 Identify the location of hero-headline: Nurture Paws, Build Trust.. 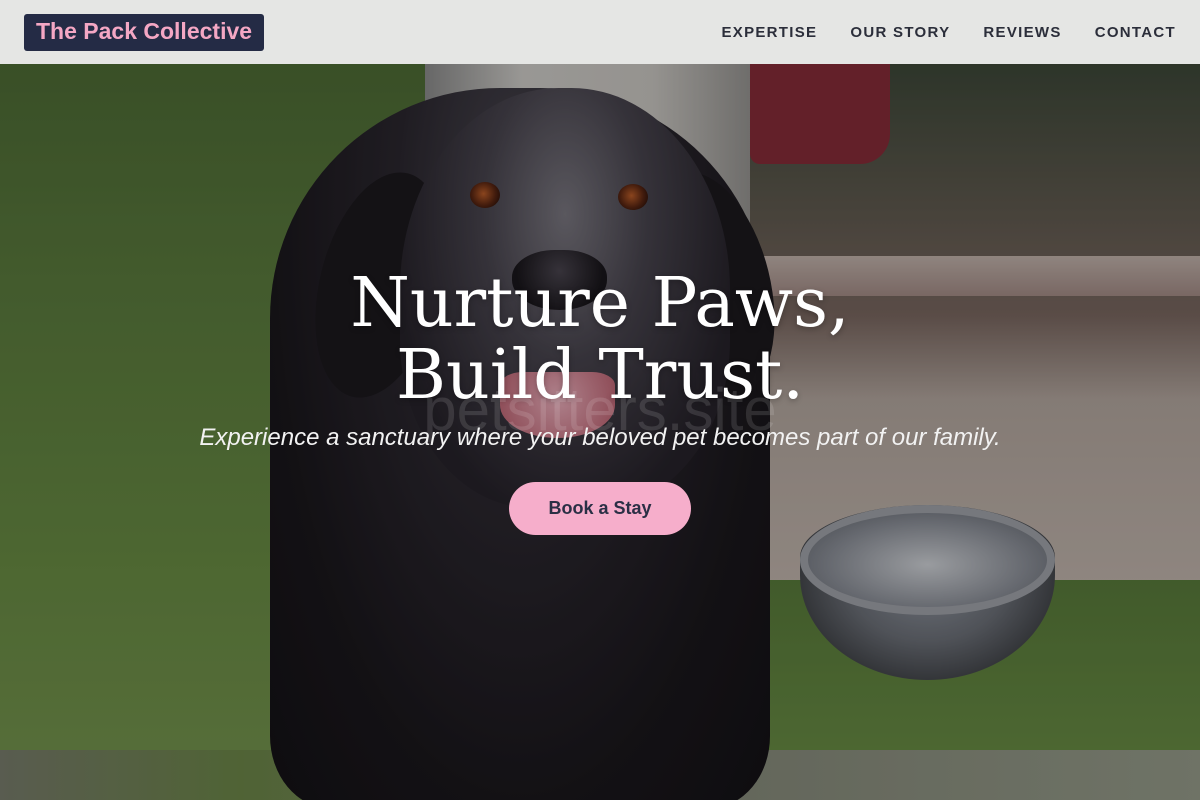
(600, 339).